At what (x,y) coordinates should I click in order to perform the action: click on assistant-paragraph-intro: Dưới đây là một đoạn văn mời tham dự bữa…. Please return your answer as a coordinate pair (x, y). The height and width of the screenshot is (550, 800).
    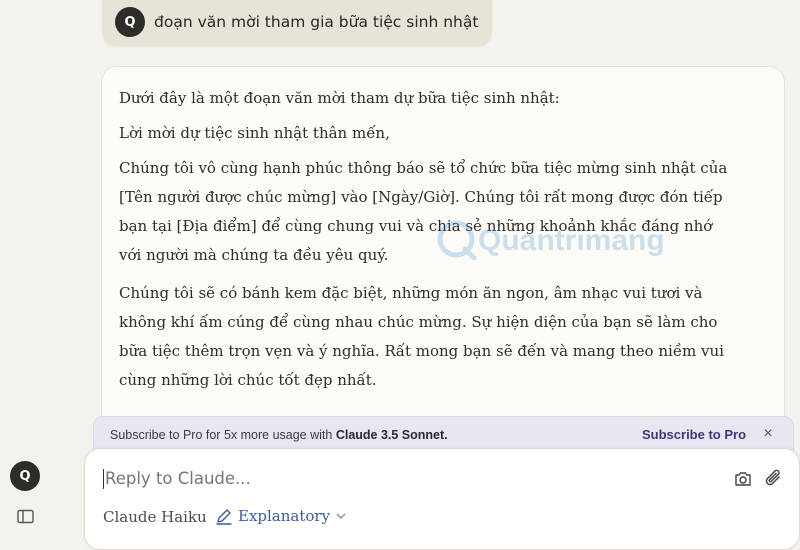
    Looking at the image, I should click on (339, 98).